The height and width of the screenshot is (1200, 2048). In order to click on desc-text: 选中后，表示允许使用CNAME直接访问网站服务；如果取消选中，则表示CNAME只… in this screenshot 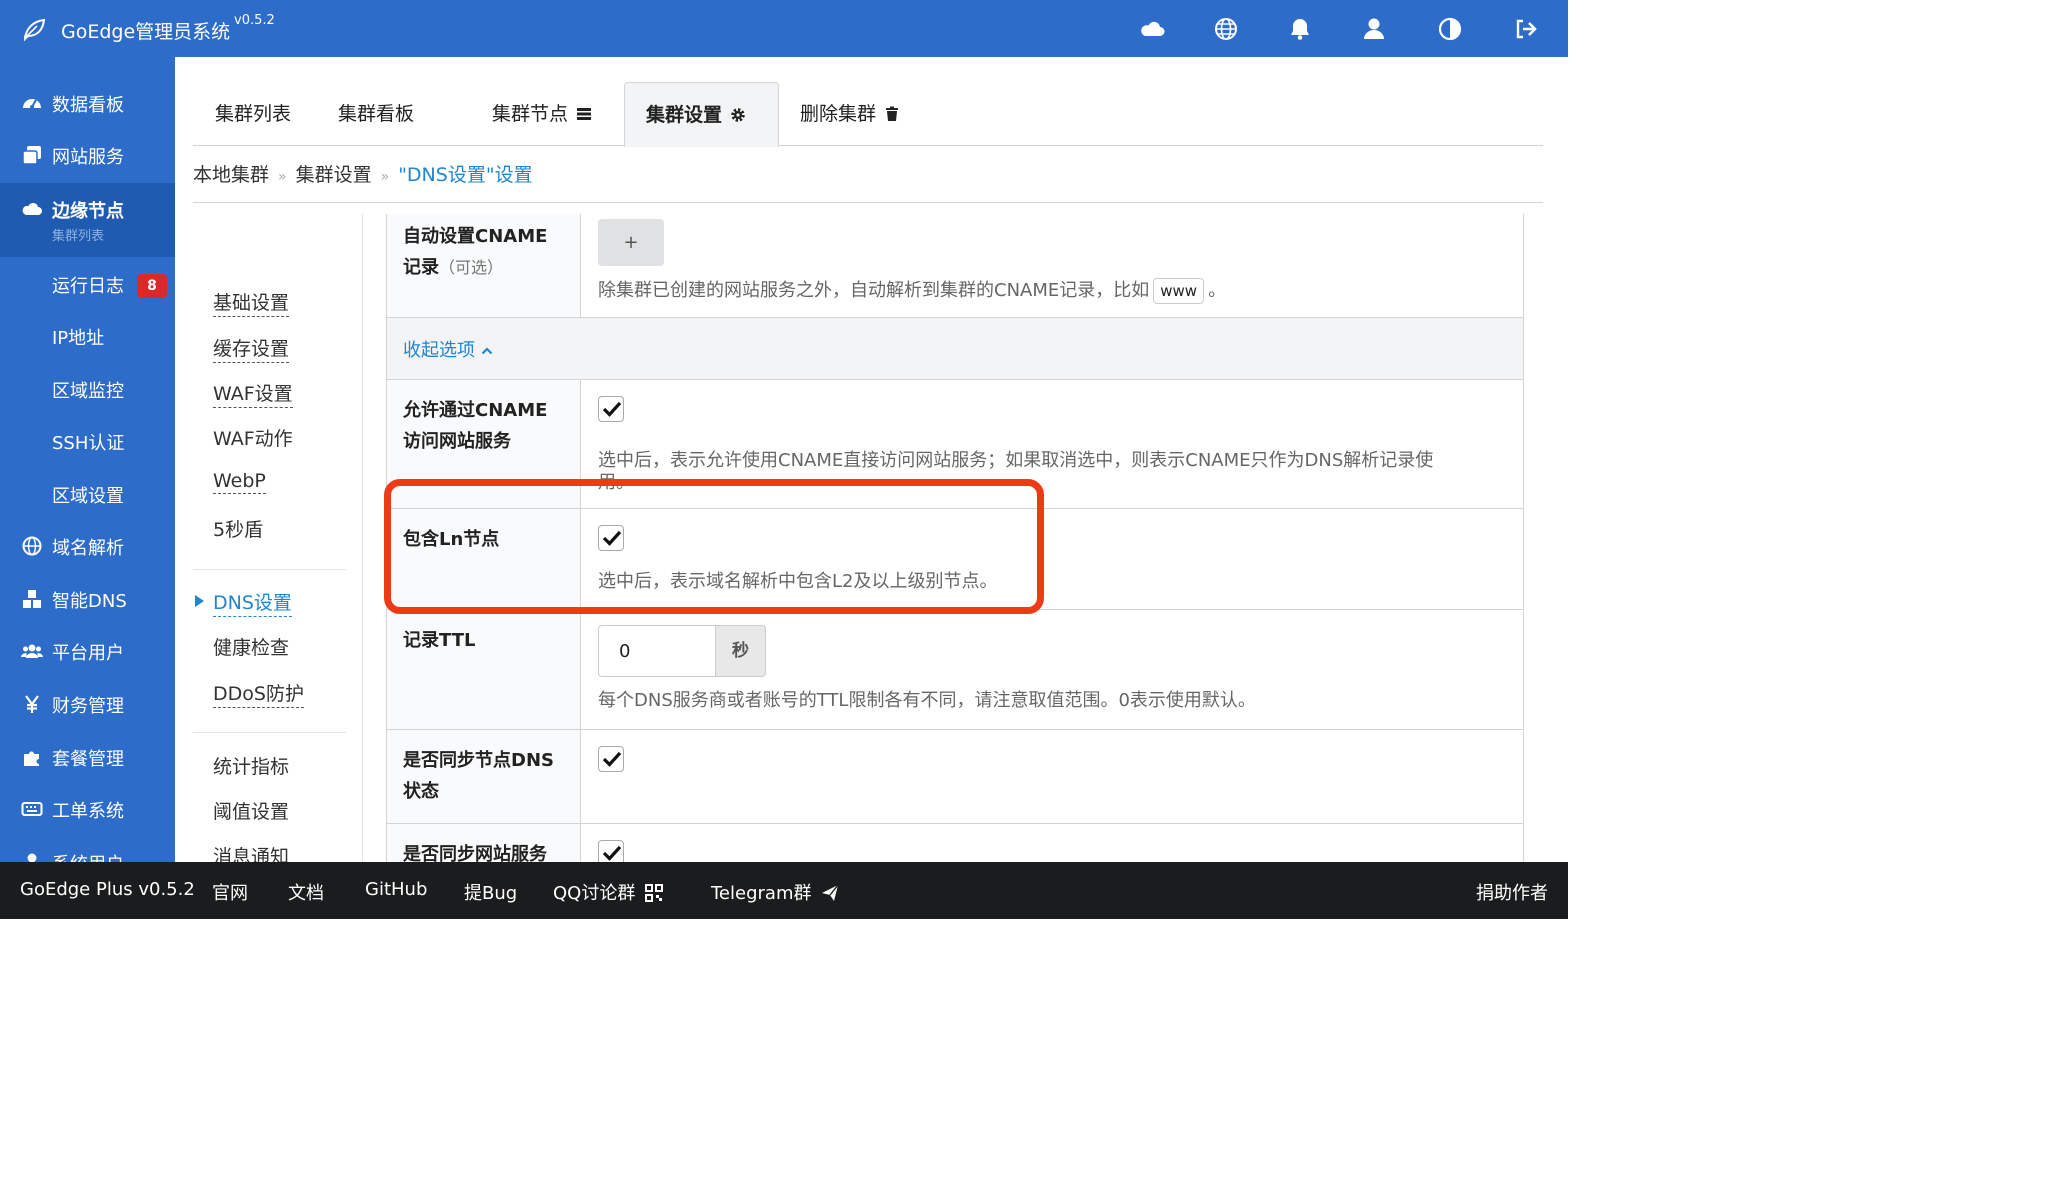, I will do `click(1016, 460)`.